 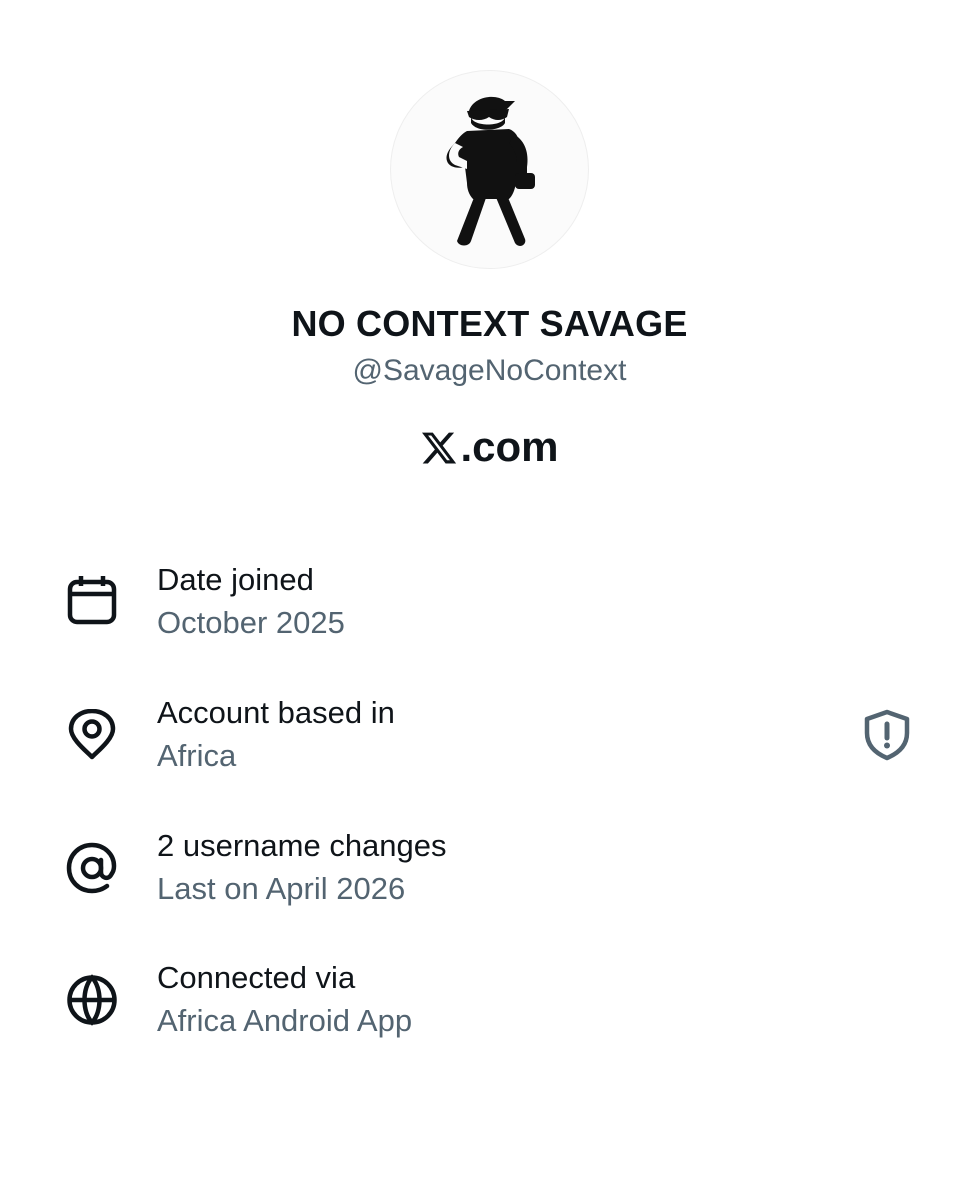 What do you see at coordinates (489, 610) in the screenshot?
I see `about-row-date-joined: Date joined October 2025` at bounding box center [489, 610].